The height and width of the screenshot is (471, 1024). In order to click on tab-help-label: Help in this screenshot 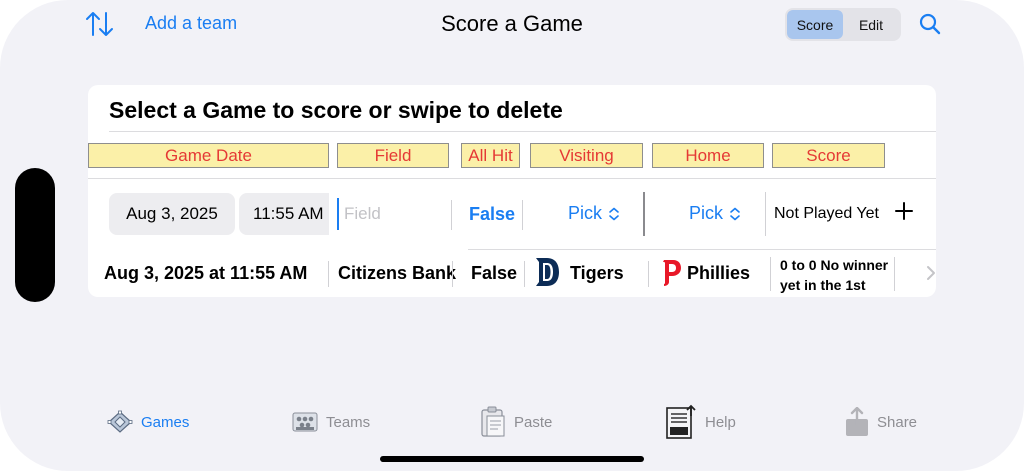, I will do `click(720, 422)`.